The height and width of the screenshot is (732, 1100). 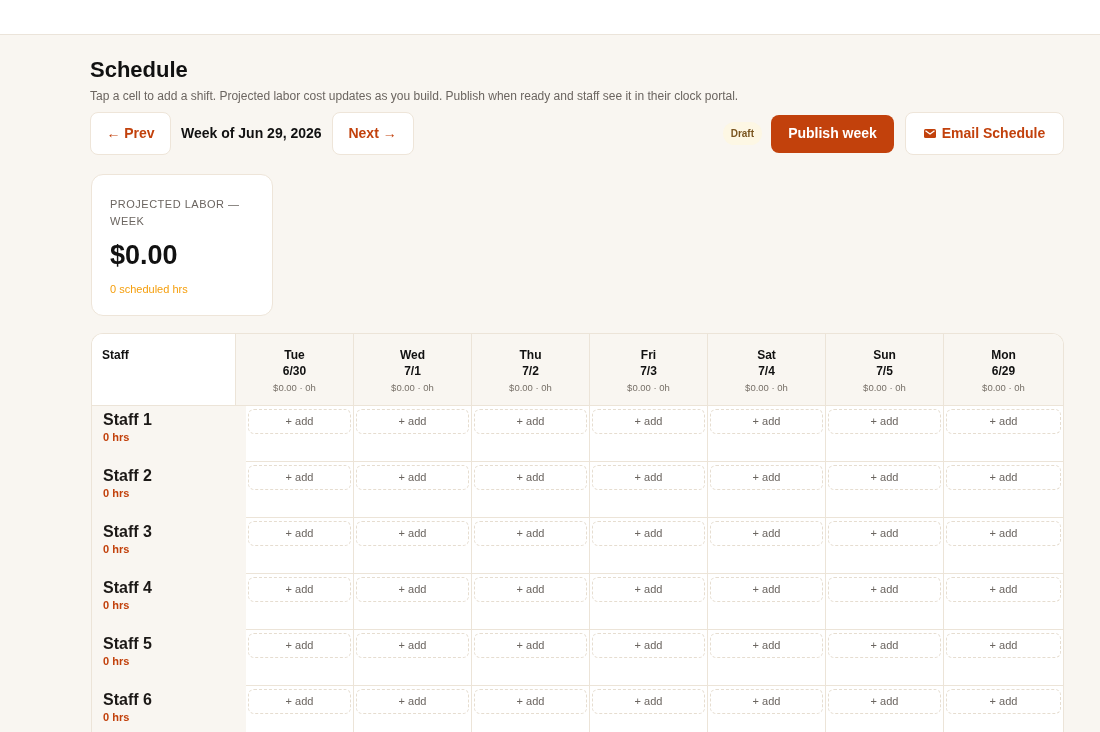 What do you see at coordinates (127, 532) in the screenshot?
I see `staff-name: Staff 3` at bounding box center [127, 532].